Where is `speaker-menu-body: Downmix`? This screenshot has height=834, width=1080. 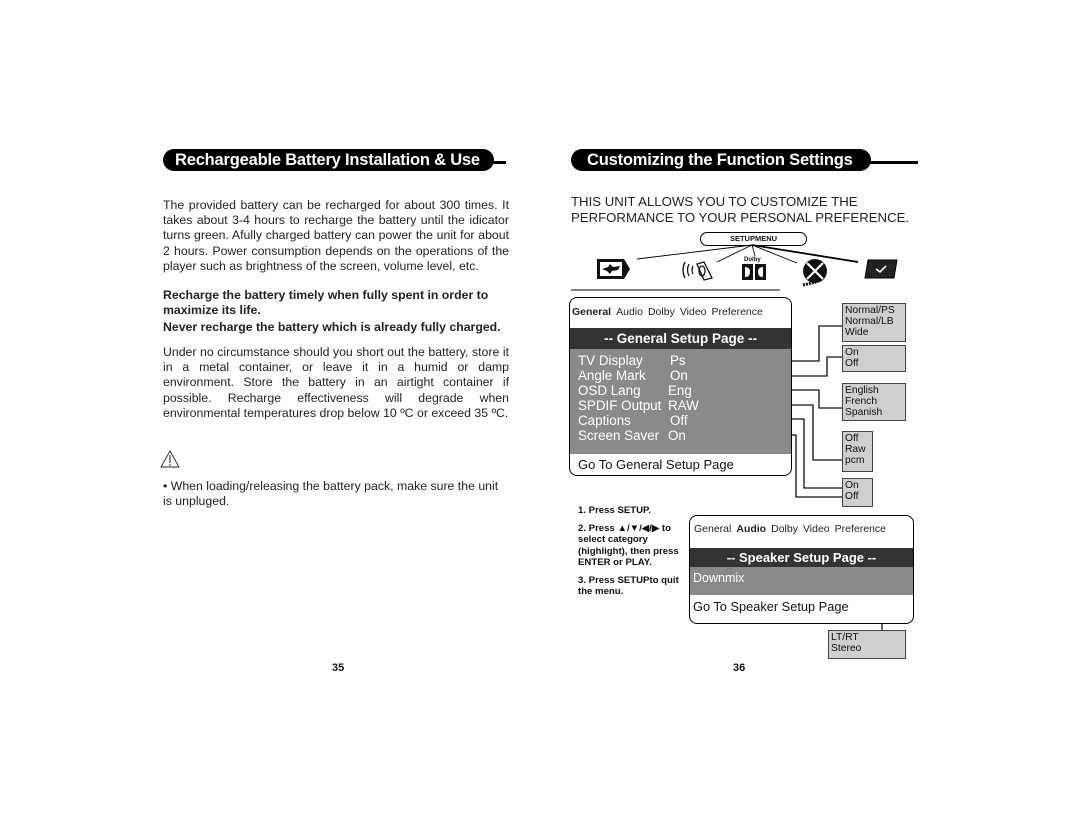
speaker-menu-body: Downmix is located at coordinates (801, 581).